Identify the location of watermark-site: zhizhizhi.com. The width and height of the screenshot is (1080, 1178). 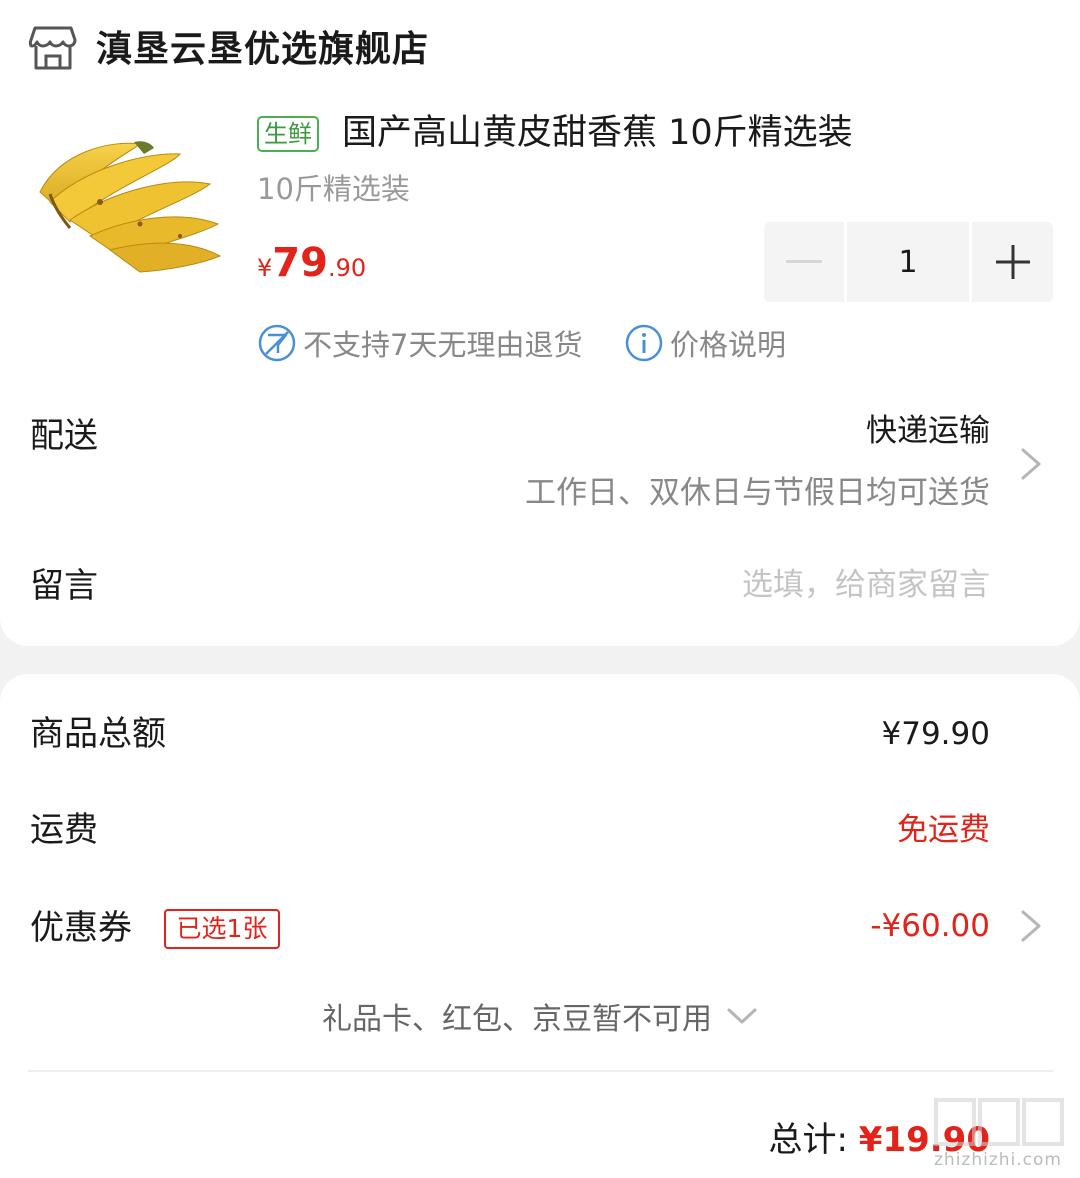
(998, 1160).